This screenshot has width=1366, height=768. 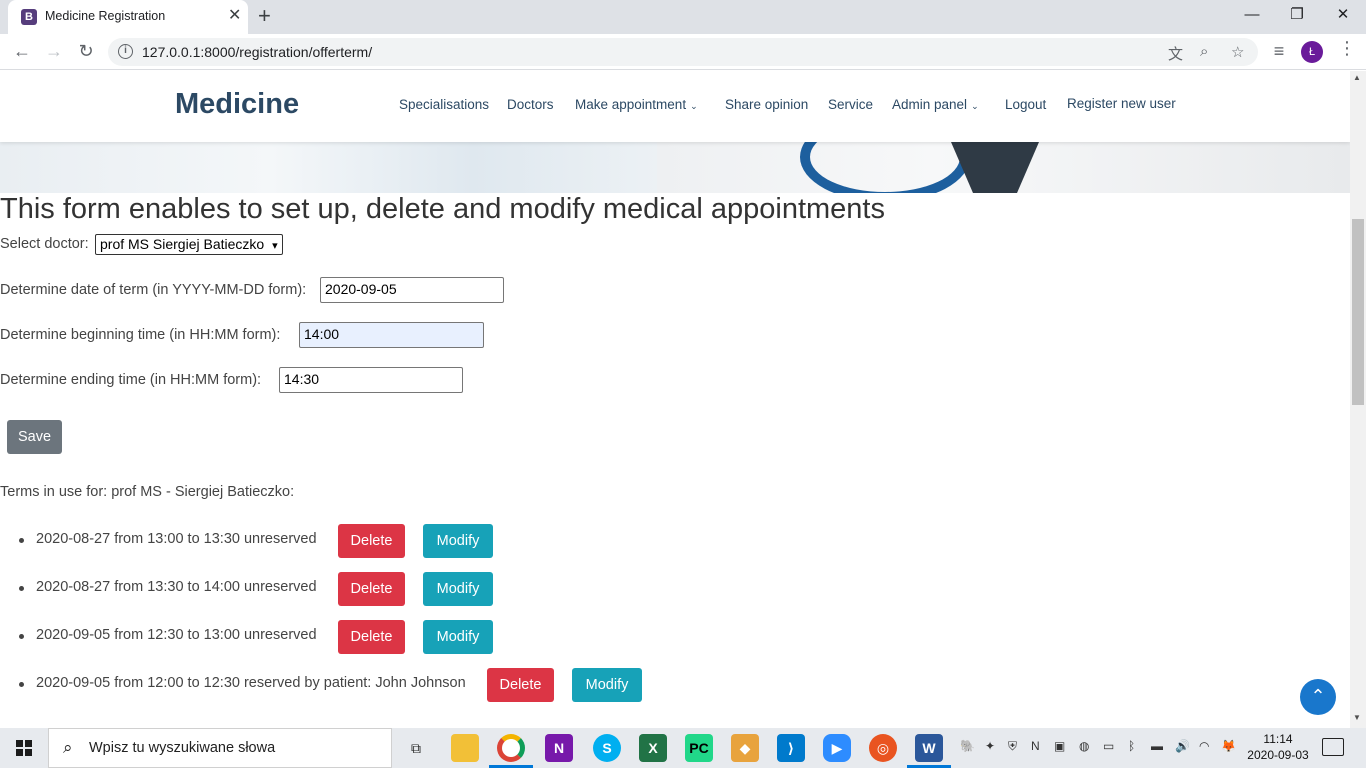 I want to click on chrome-app-icon, so click(x=511, y=748).